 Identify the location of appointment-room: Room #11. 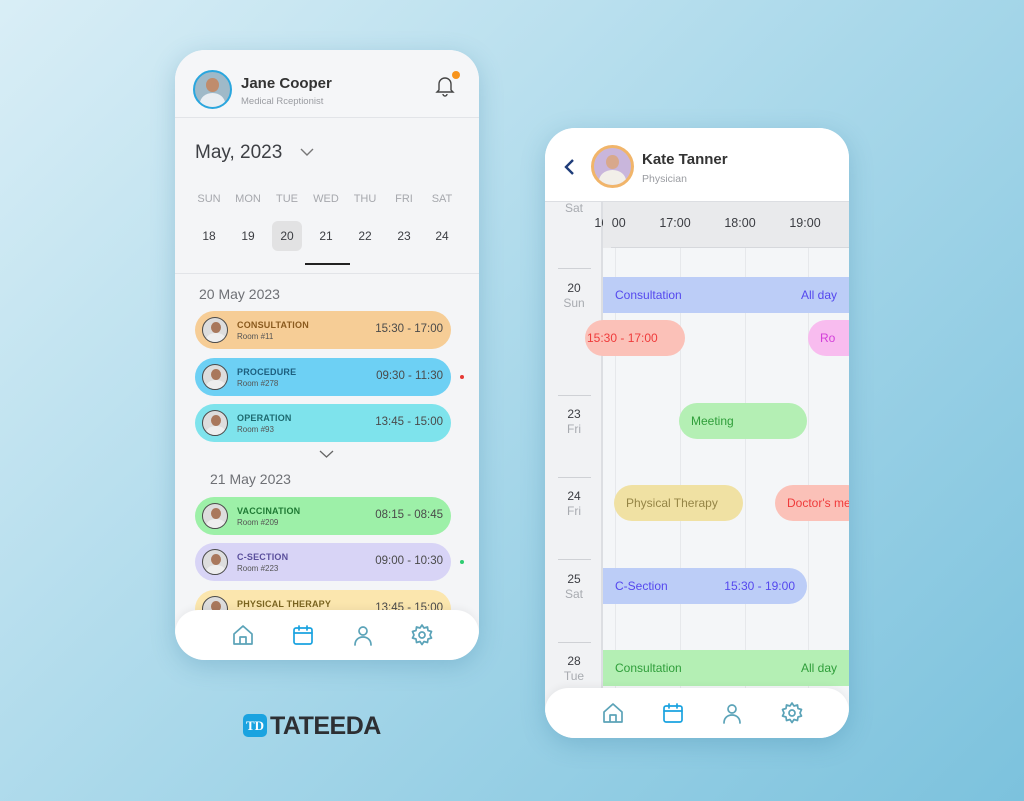
(255, 336).